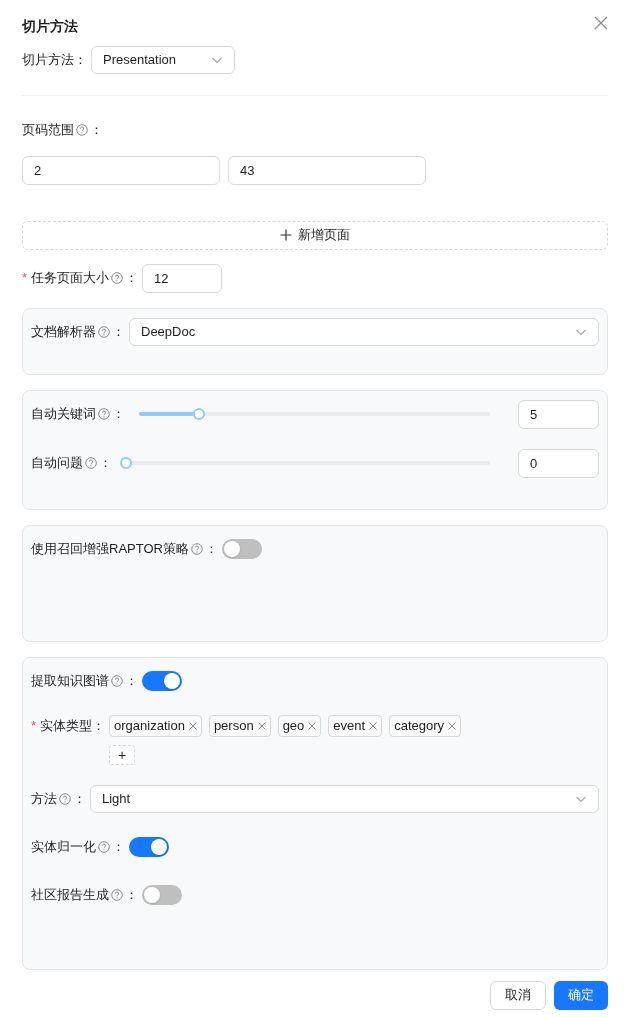 The height and width of the screenshot is (1017, 630). Describe the element at coordinates (518, 995) in the screenshot. I see `cancel-button: 取消` at that location.